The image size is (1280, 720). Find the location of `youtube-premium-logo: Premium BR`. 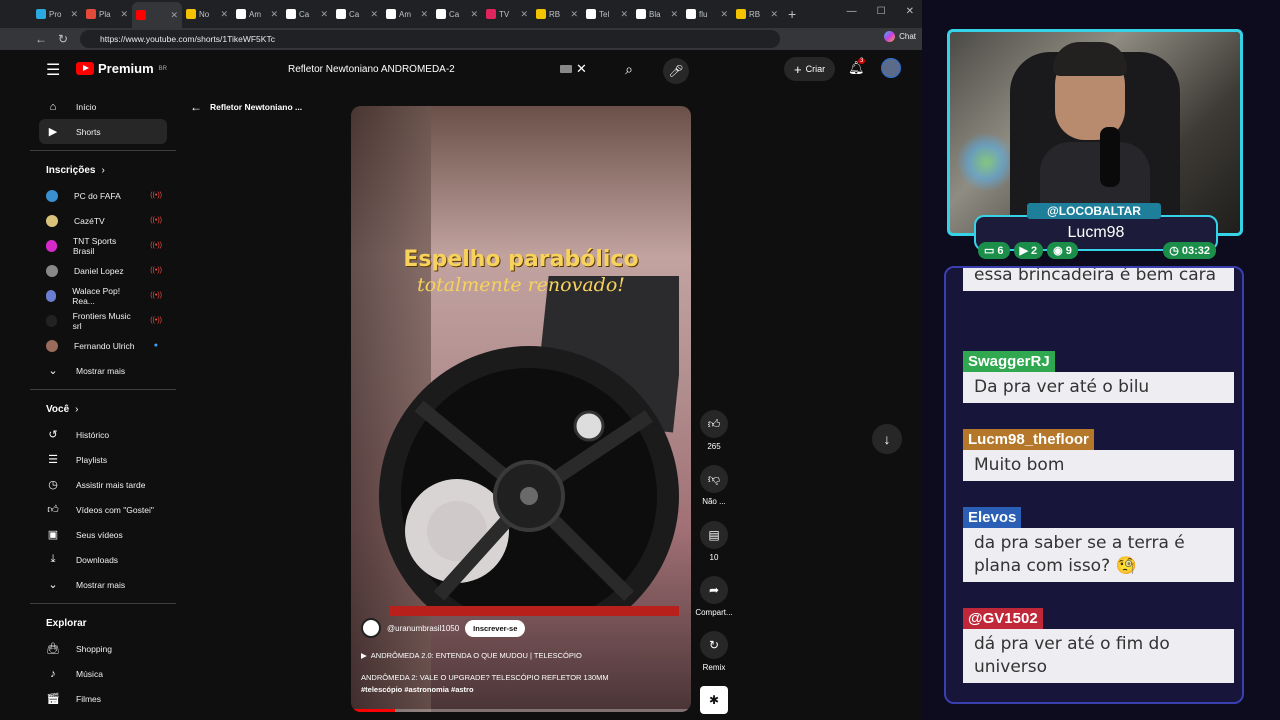

youtube-premium-logo: Premium BR is located at coordinates (121, 68).